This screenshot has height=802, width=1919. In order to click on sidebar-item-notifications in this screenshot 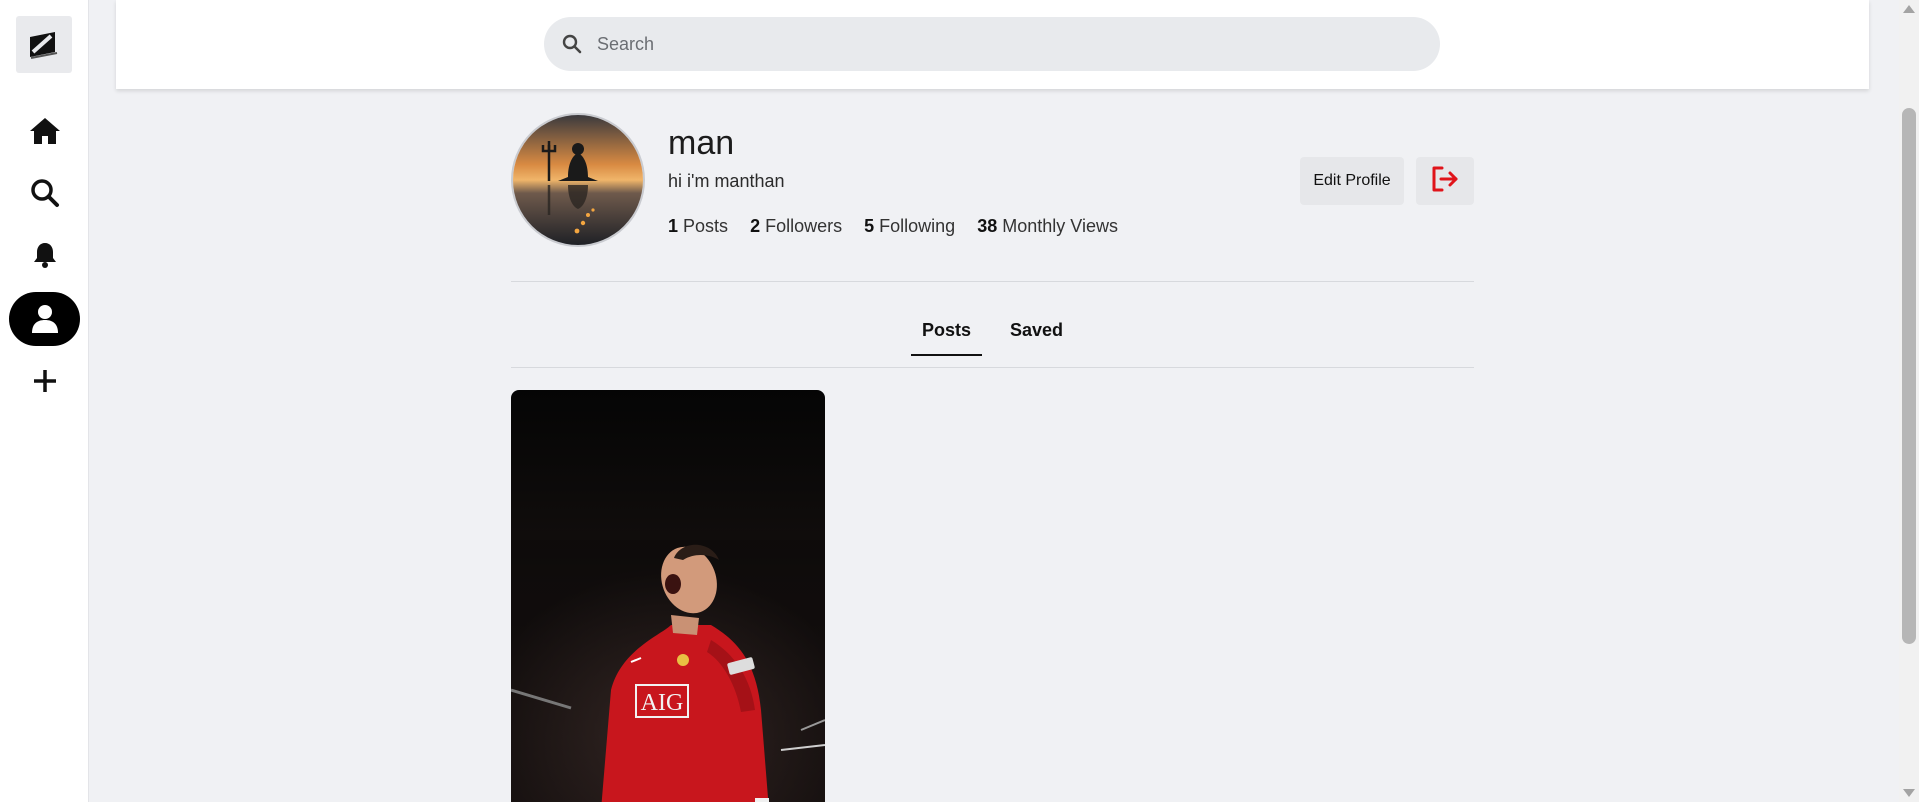, I will do `click(44, 255)`.